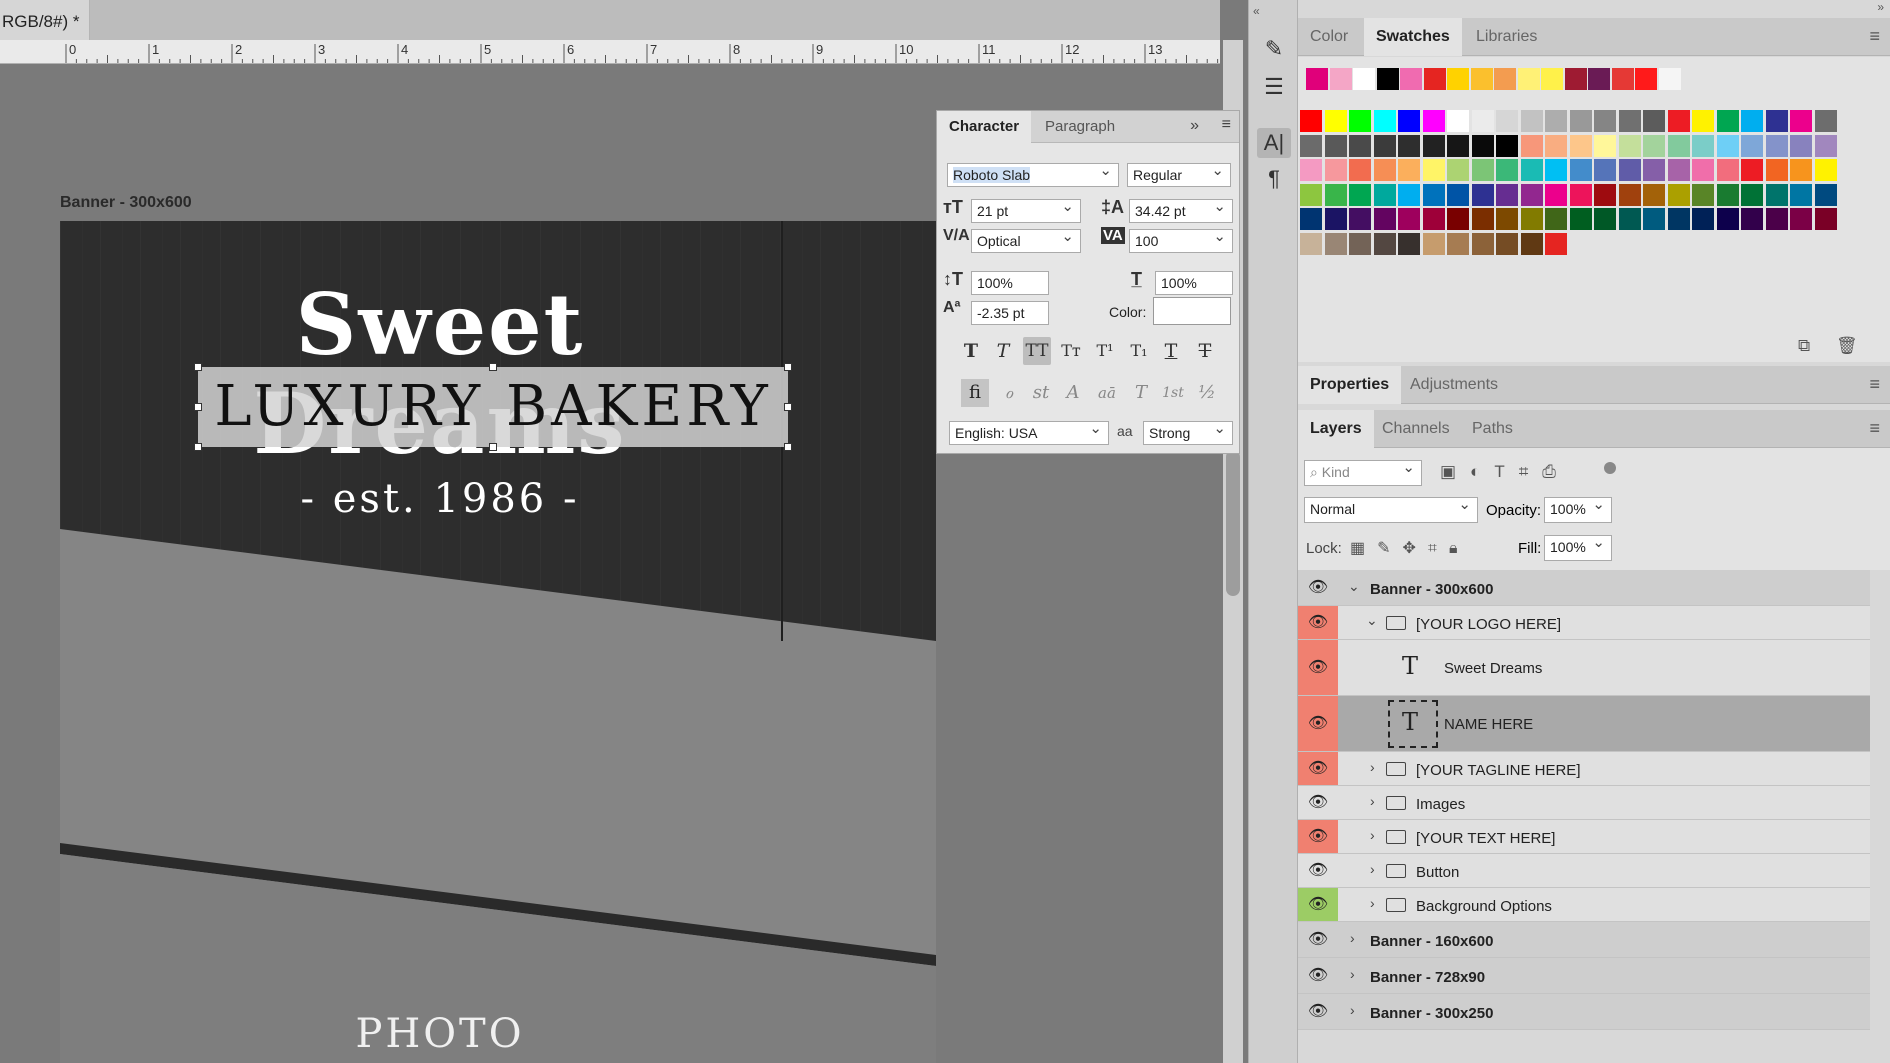 Image resolution: width=1890 pixels, height=1063 pixels. I want to click on tab-properties: Properties, so click(1350, 385).